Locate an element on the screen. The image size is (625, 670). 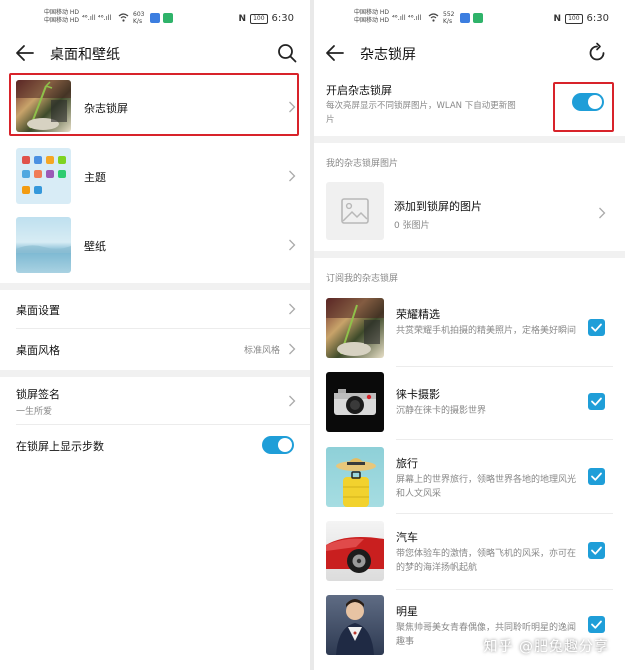
image-placeholder is located at coordinates (355, 211).